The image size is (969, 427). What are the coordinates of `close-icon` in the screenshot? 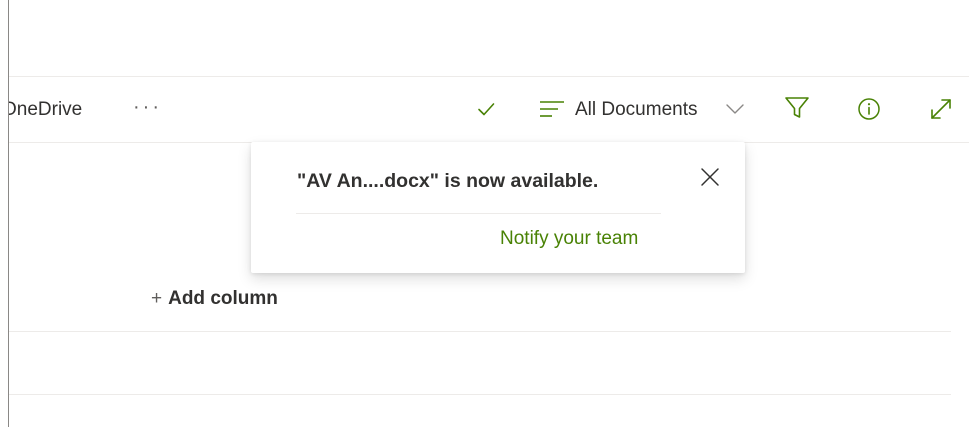 It's located at (710, 177).